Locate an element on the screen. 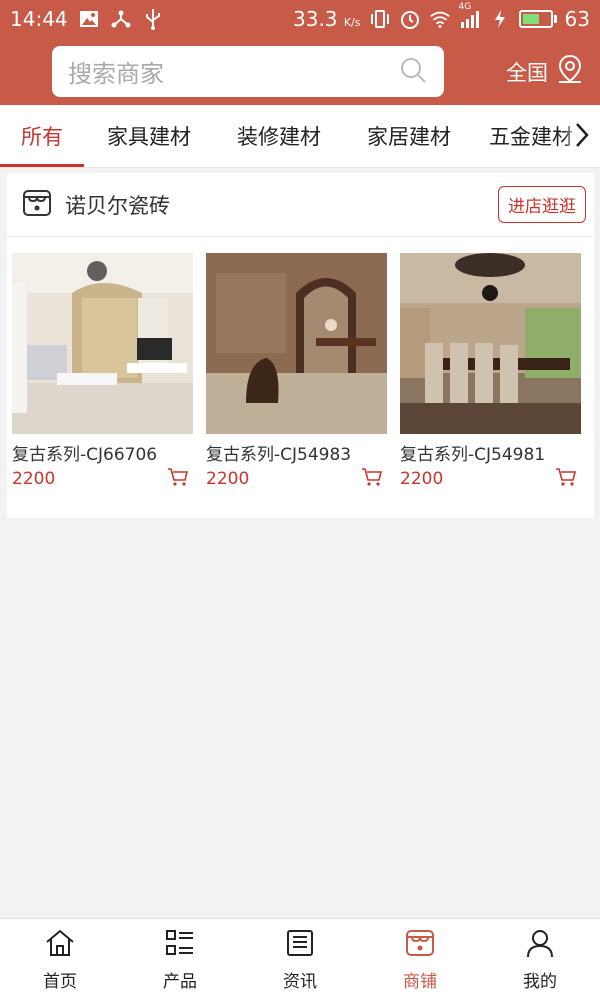  shop-icon is located at coordinates (420, 945).